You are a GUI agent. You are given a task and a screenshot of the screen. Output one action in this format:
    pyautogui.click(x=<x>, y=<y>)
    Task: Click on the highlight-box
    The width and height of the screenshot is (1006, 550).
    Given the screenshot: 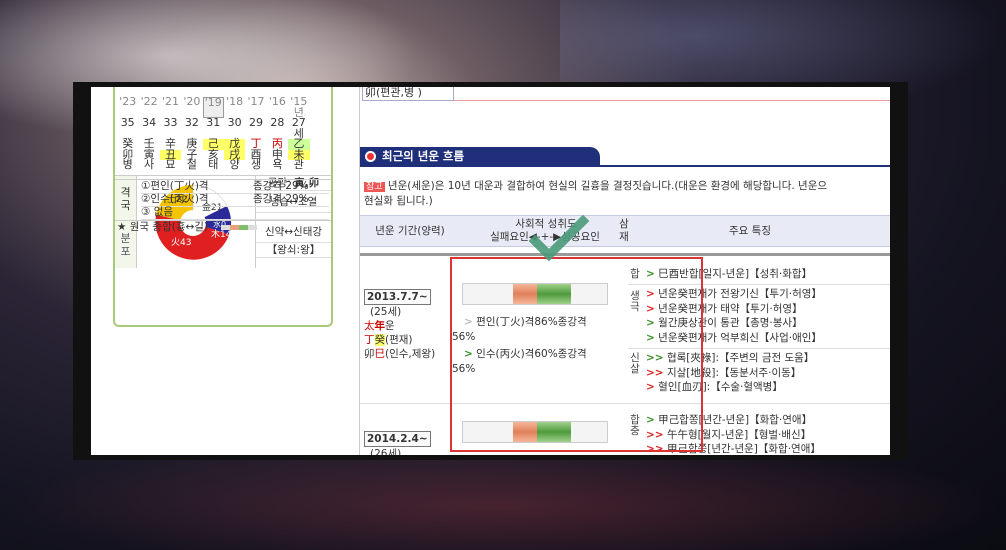 What is the action you would take?
    pyautogui.click(x=576, y=354)
    